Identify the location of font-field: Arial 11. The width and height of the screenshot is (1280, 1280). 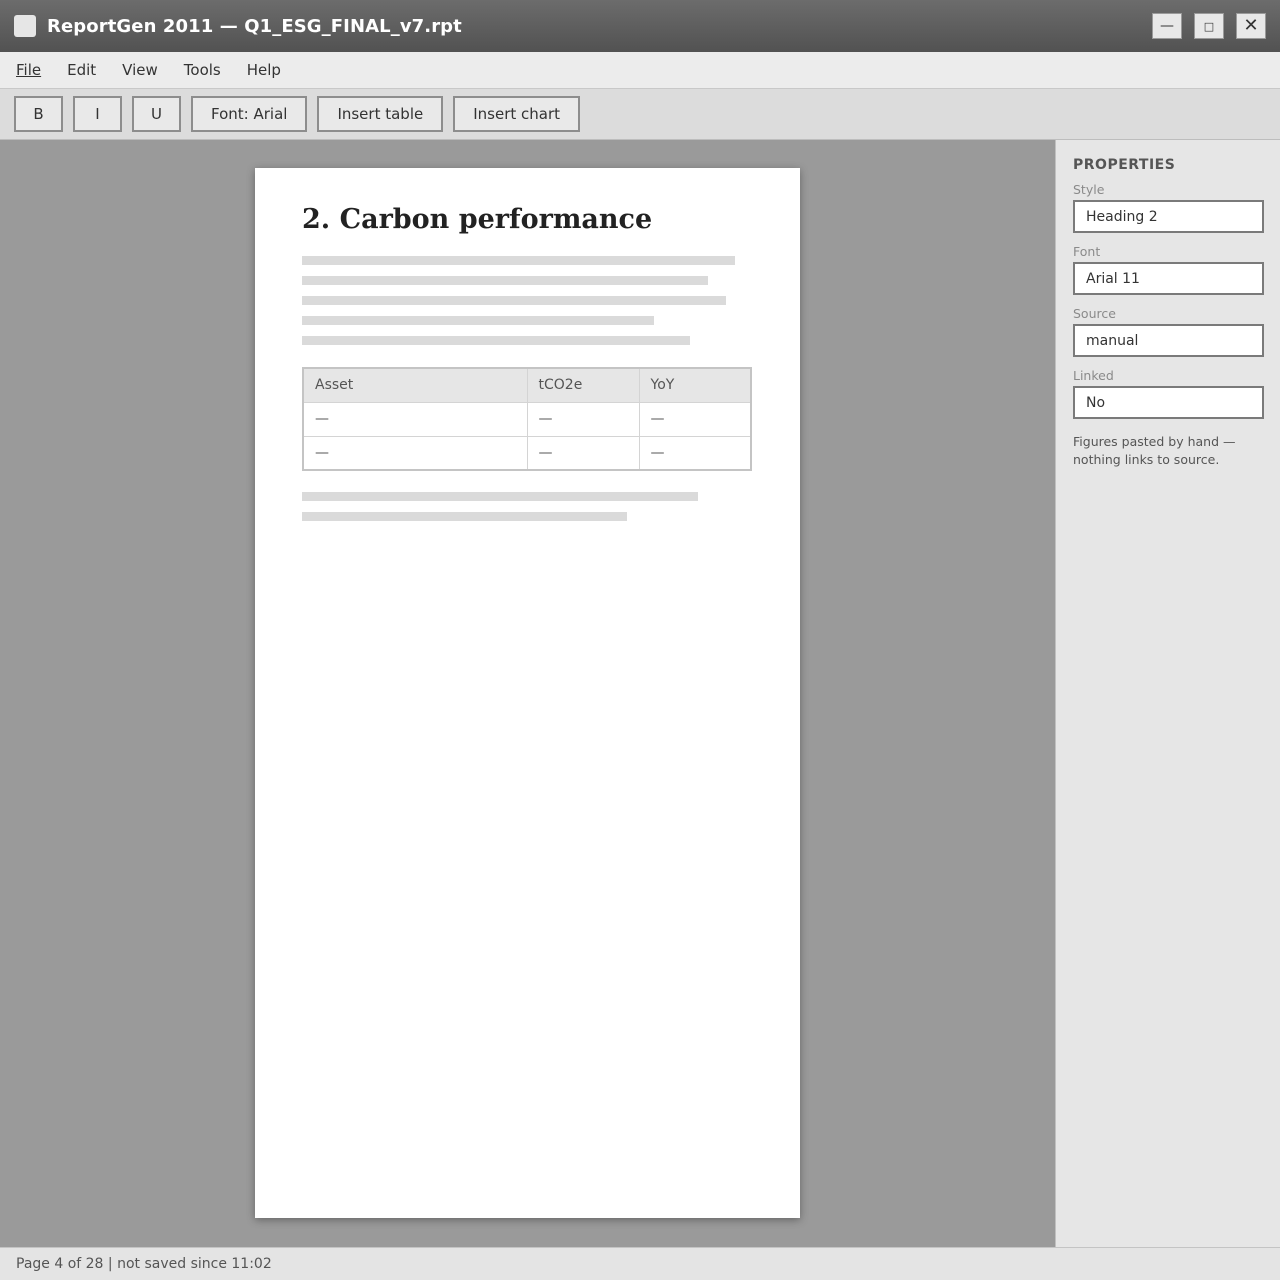
(1168, 278).